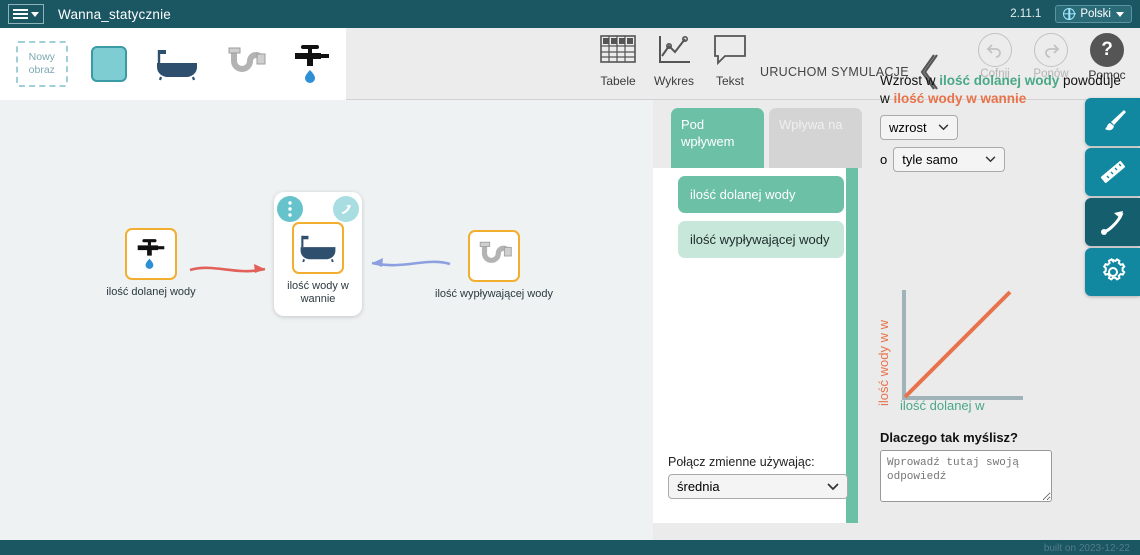 This screenshot has height=555, width=1140. Describe the element at coordinates (346, 209) in the screenshot. I see `arrow-link-icon` at that location.